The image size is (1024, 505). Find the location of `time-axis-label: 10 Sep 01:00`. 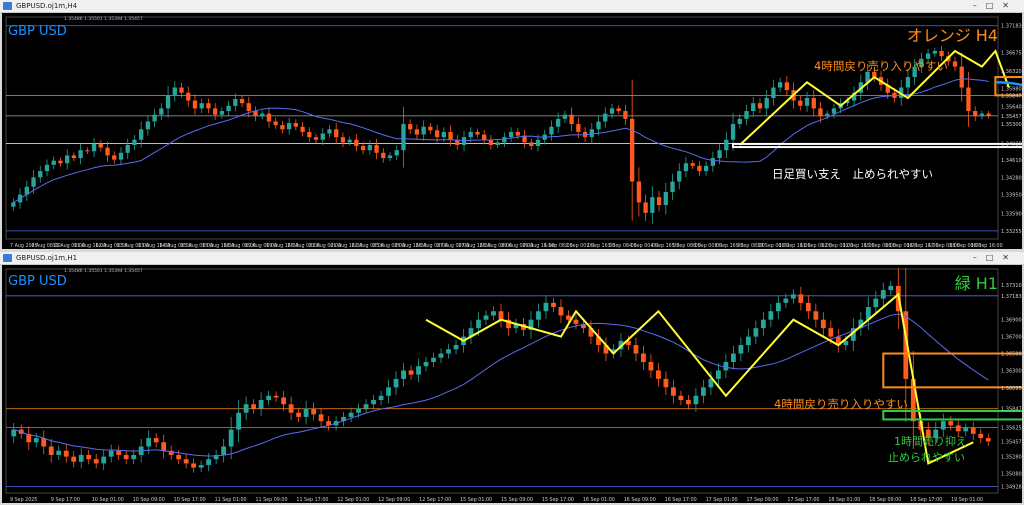

time-axis-label: 10 Sep 01:00 is located at coordinates (108, 500).